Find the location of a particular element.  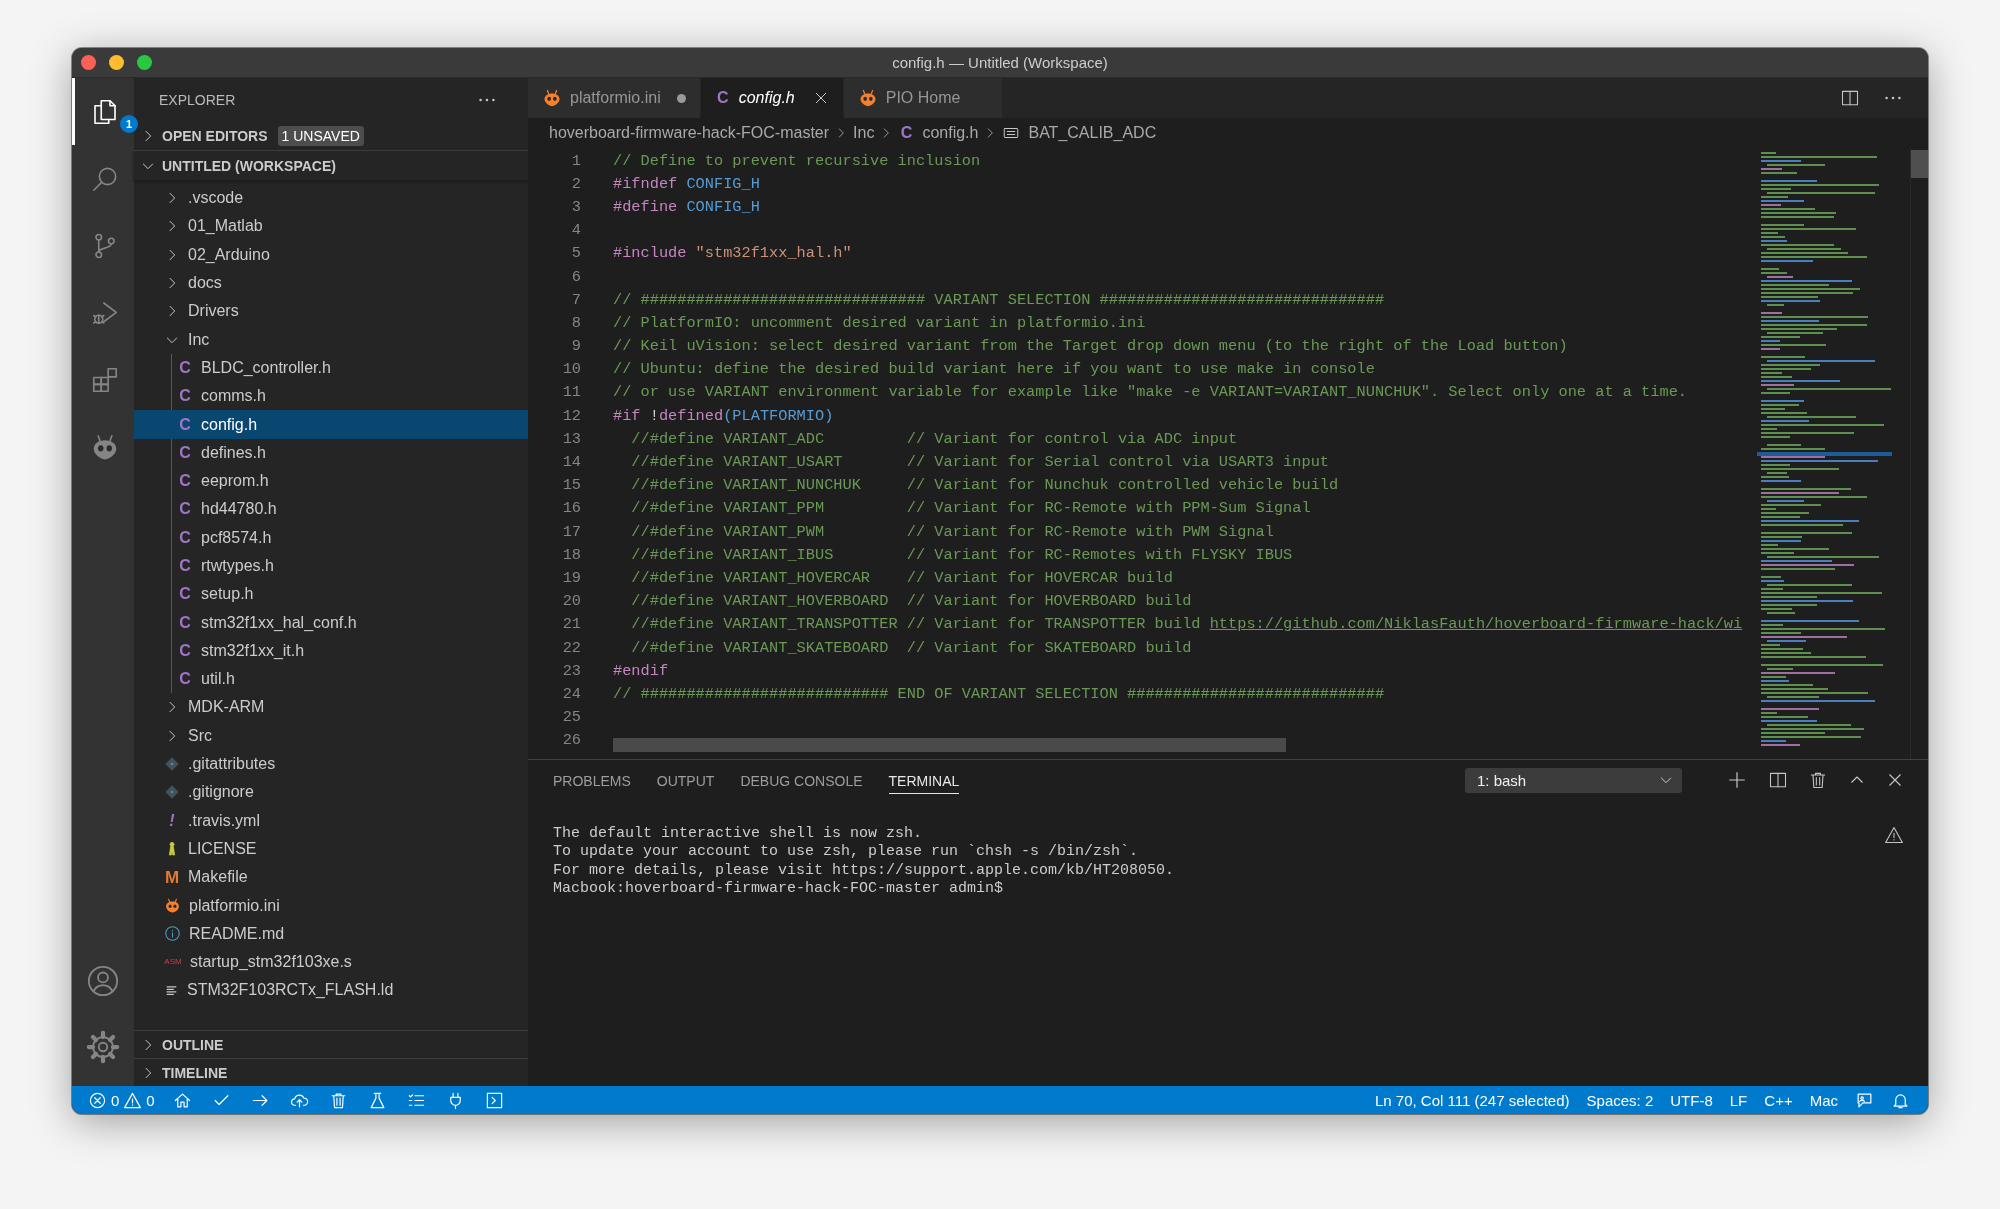

settings-icon is located at coordinates (103, 1047).